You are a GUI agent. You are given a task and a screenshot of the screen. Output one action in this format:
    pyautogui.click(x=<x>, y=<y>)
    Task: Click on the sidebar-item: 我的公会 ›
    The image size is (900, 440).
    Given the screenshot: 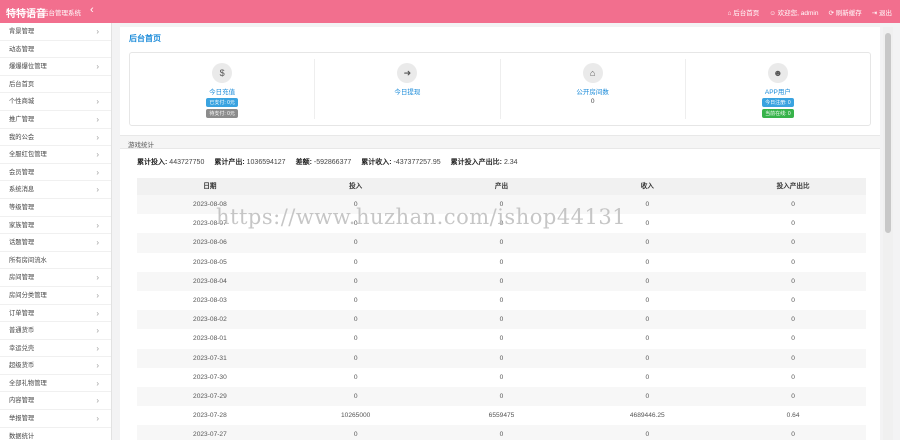 What is the action you would take?
    pyautogui.click(x=55, y=138)
    